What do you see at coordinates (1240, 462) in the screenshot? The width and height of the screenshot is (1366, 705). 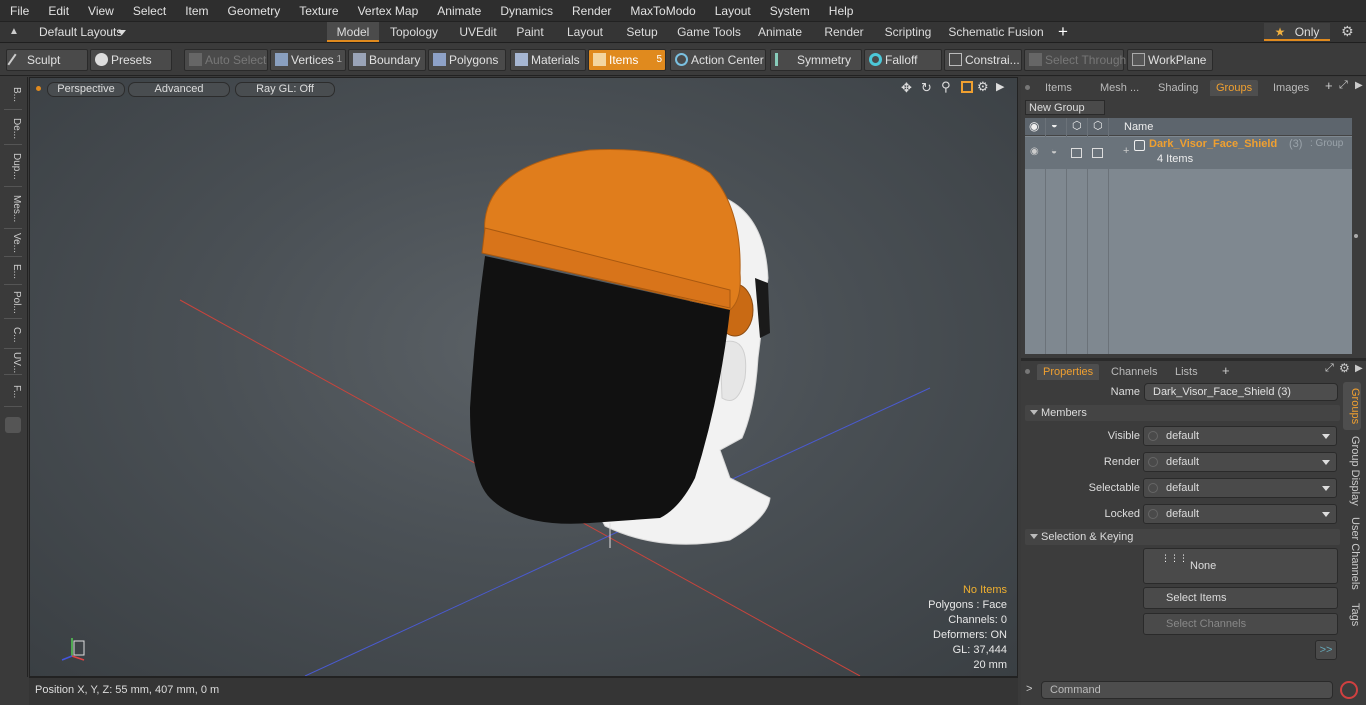 I see `render-dropdown: default` at bounding box center [1240, 462].